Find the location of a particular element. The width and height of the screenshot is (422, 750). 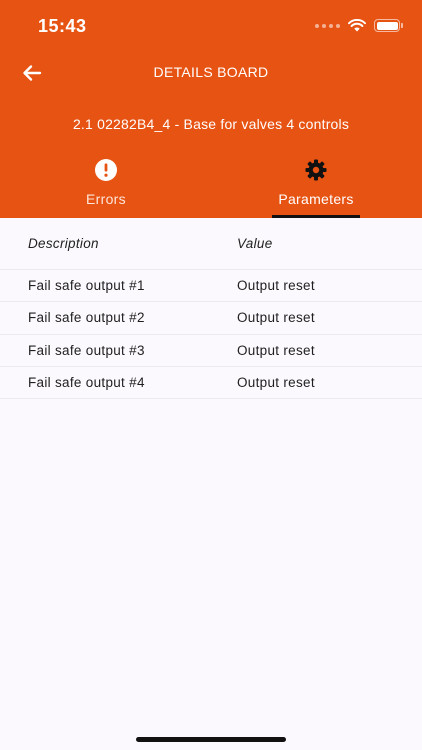

gear-icon is located at coordinates (316, 170).